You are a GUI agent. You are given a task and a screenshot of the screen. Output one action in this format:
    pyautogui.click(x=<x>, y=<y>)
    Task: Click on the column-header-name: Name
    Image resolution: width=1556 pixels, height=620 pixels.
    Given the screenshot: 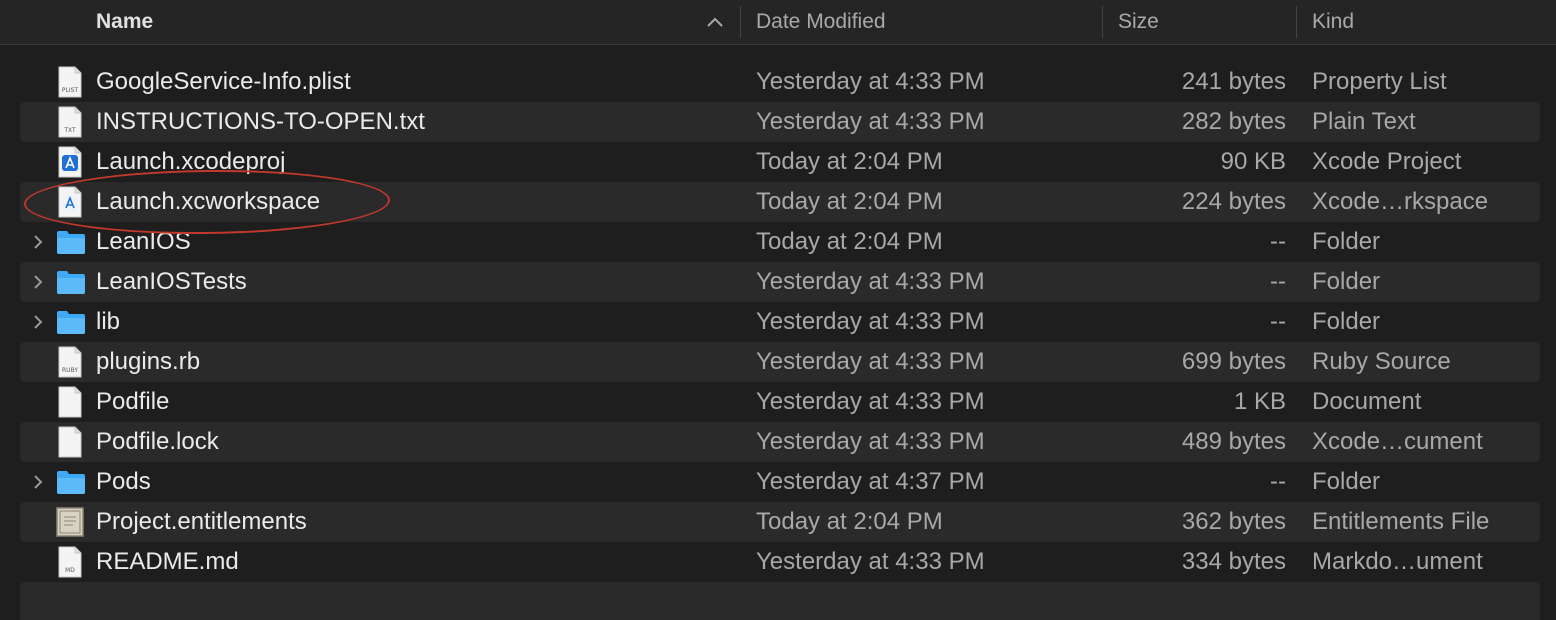 What is the action you would take?
    pyautogui.click(x=124, y=22)
    